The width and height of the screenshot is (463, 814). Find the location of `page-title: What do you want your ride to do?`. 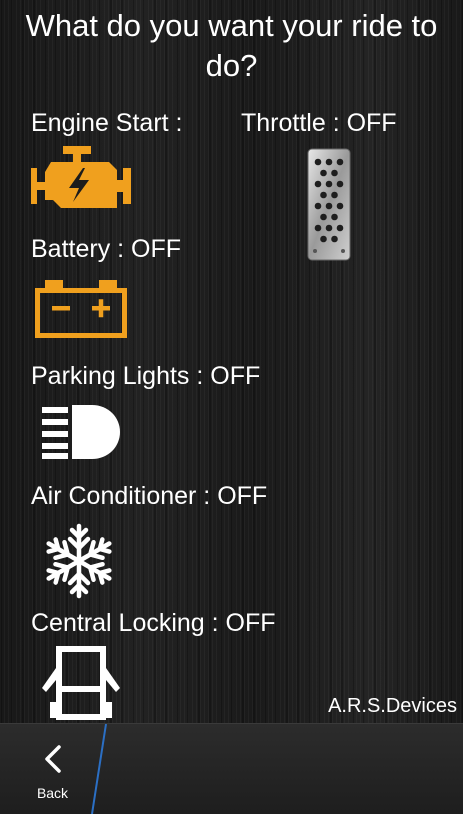

page-title: What do you want your ride to do? is located at coordinates (231, 45).